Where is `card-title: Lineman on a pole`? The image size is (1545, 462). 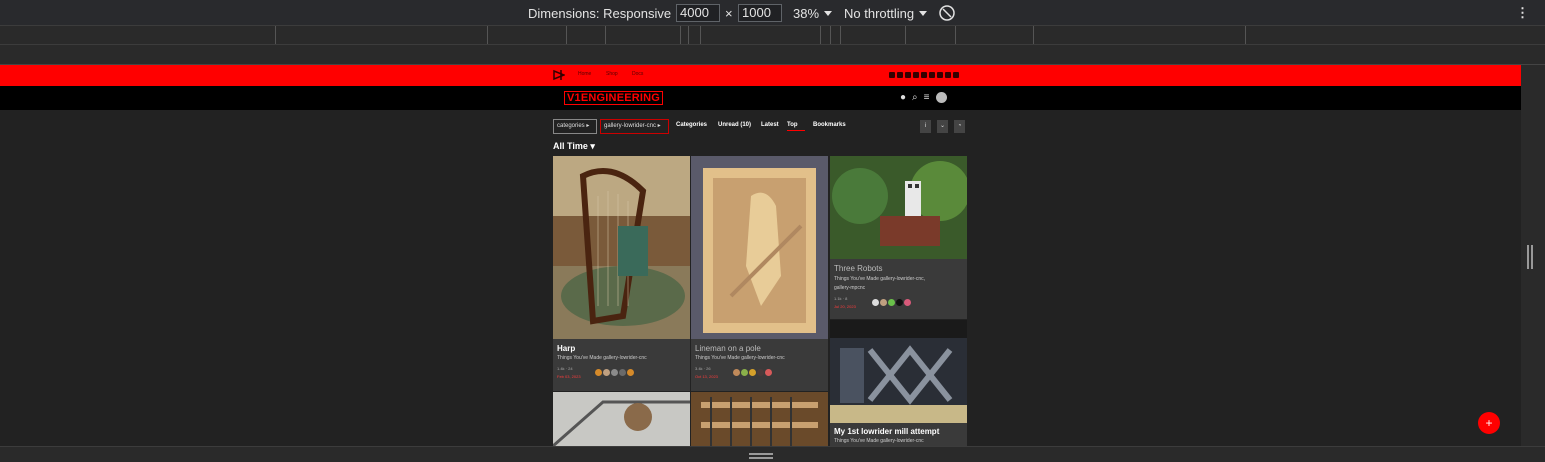 card-title: Lineman on a pole is located at coordinates (728, 348).